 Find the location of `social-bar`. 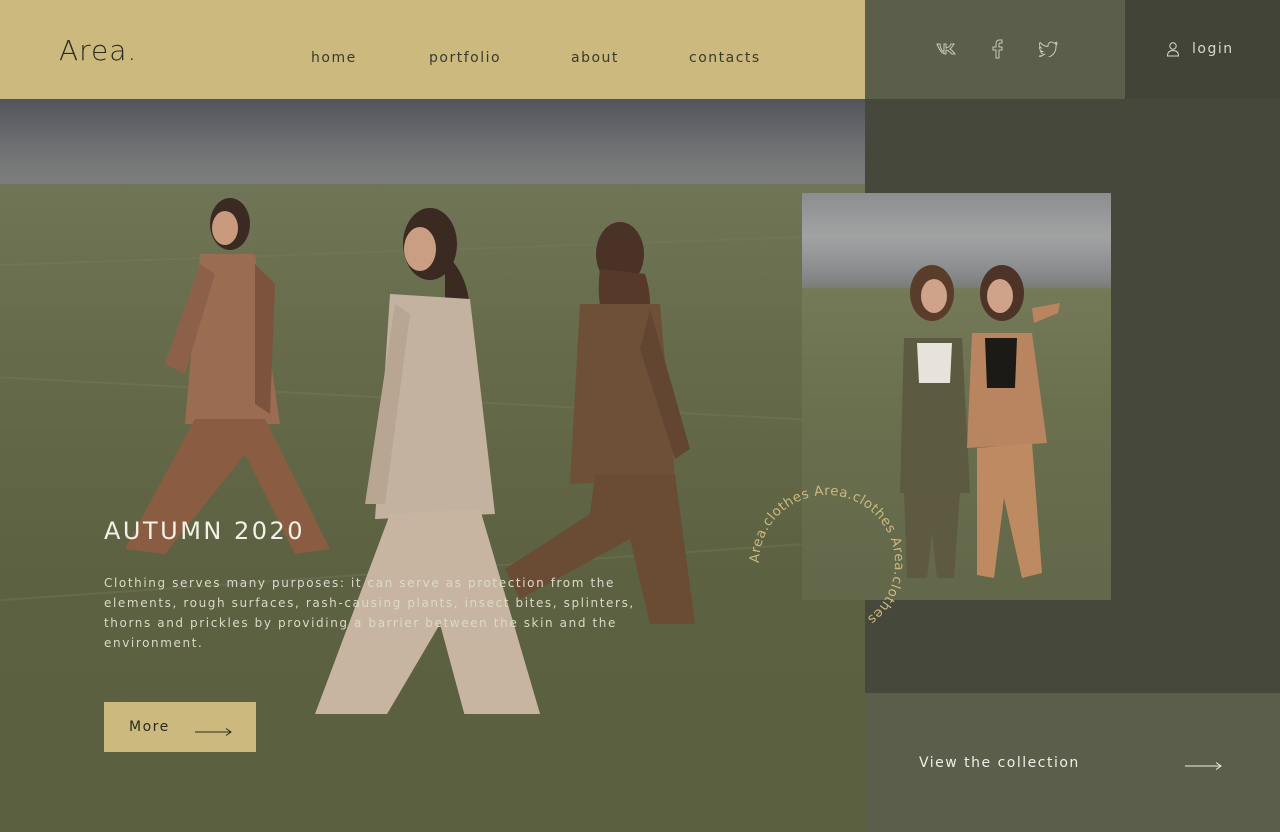

social-bar is located at coordinates (995, 49).